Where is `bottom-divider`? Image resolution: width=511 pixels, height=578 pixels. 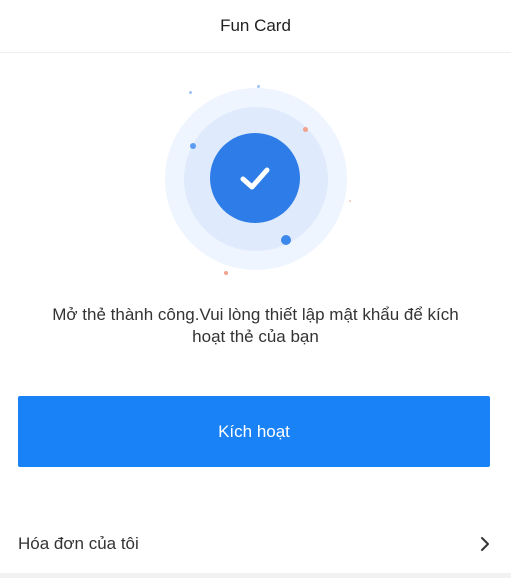
bottom-divider is located at coordinates (255, 575).